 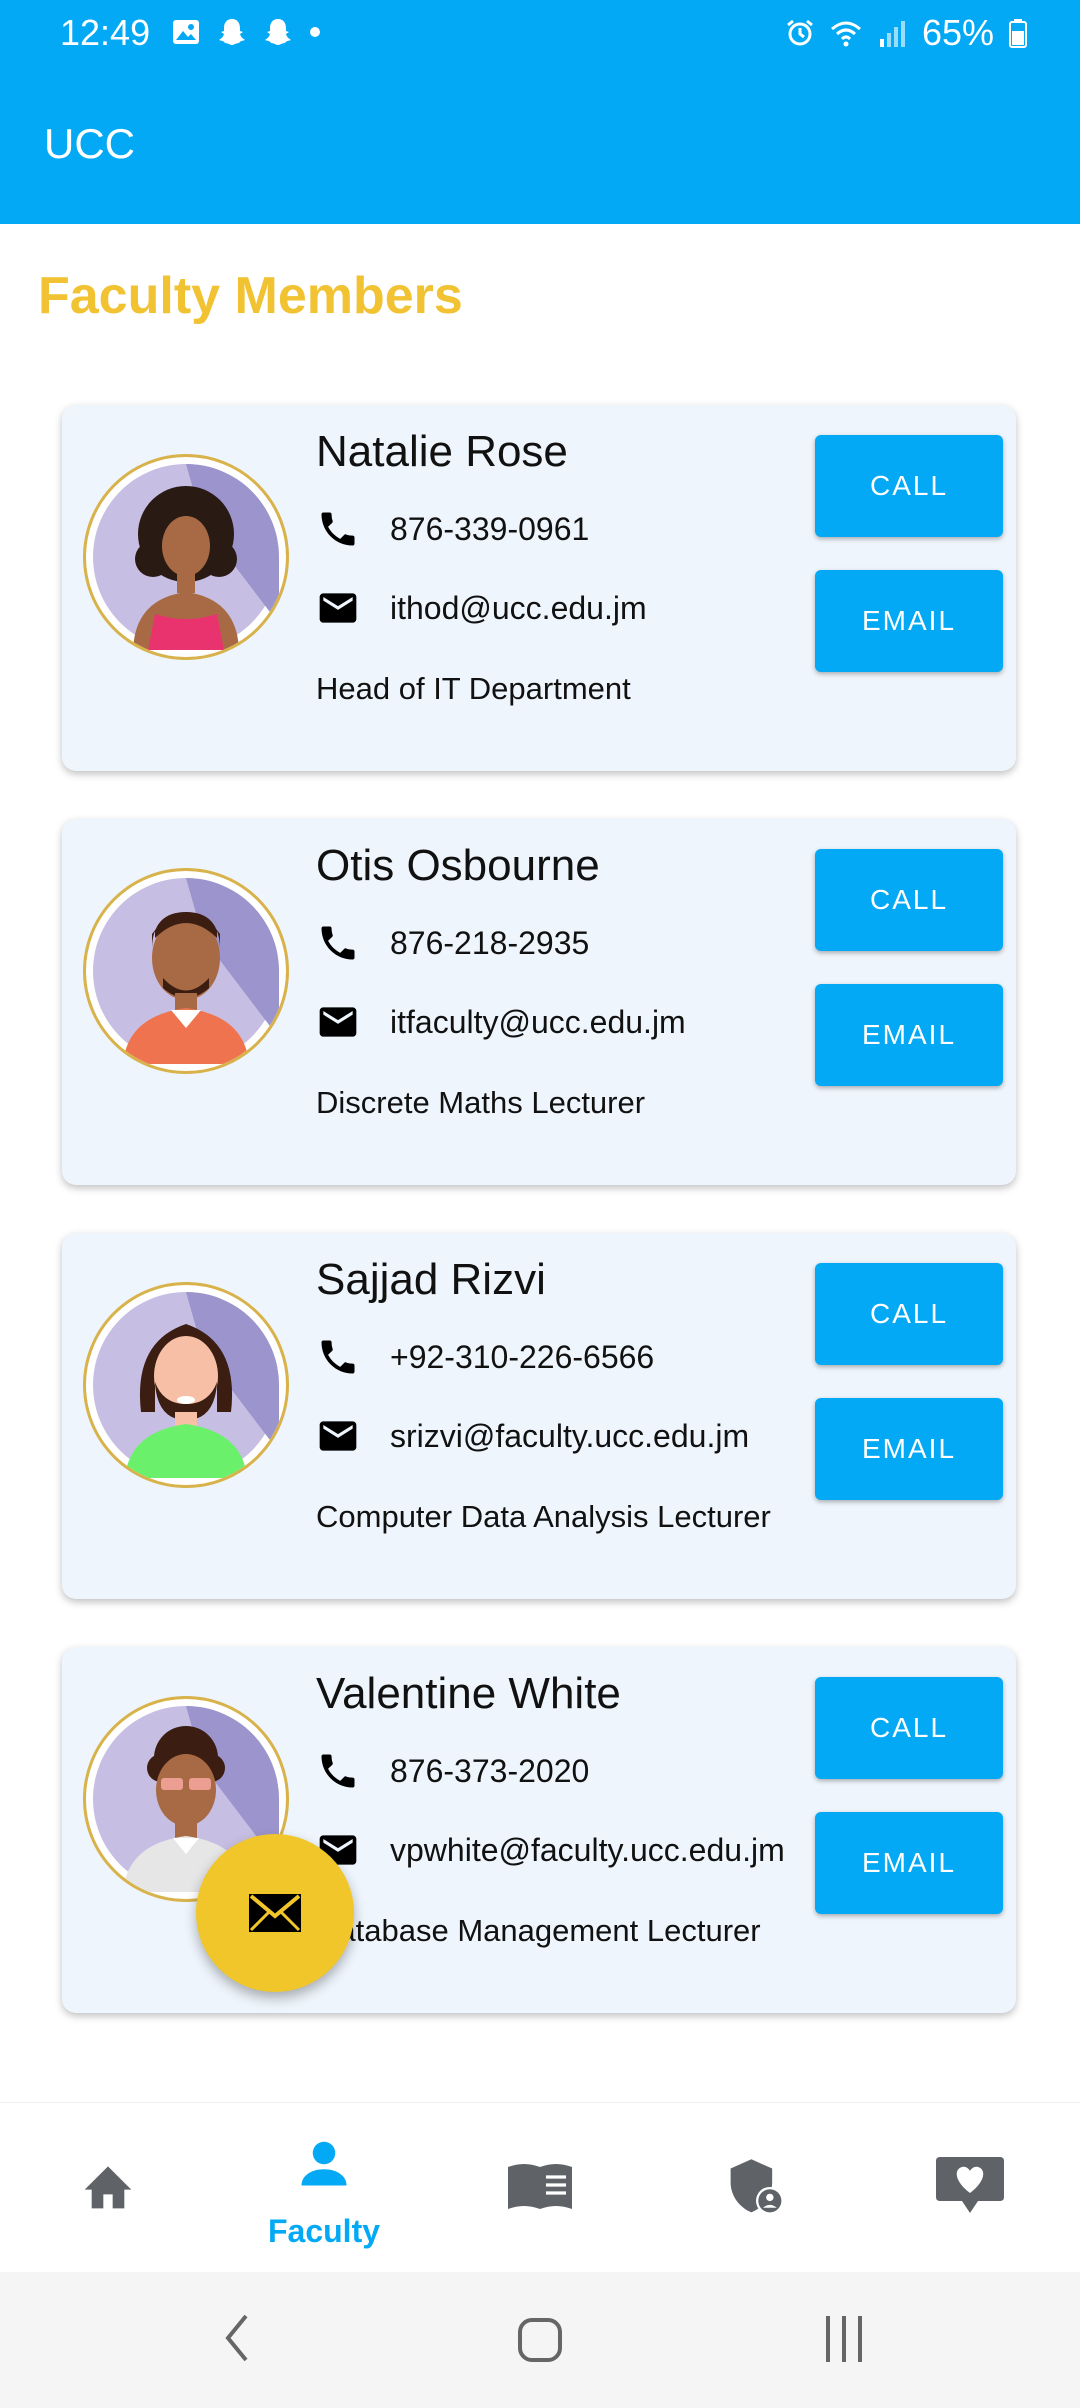 What do you see at coordinates (324, 2163) in the screenshot?
I see `person-icon` at bounding box center [324, 2163].